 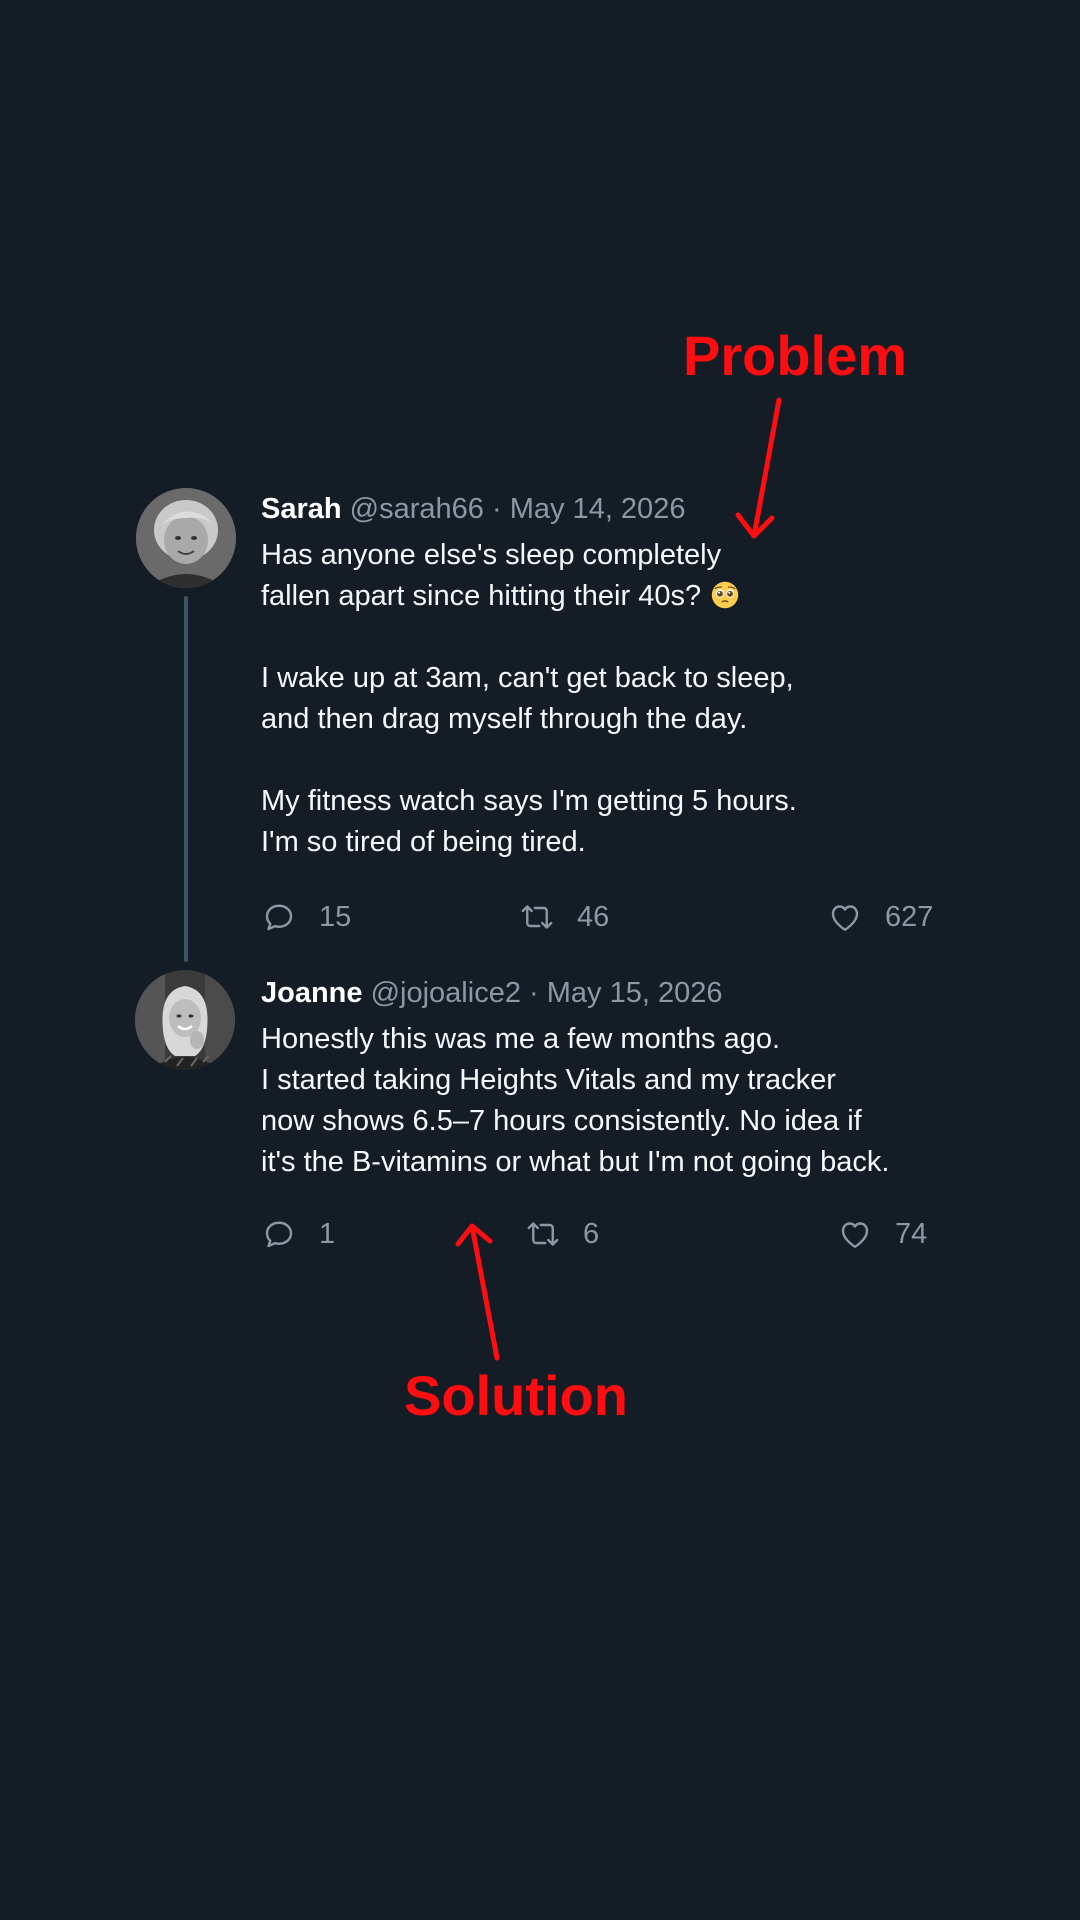 I want to click on author-handle: @sarah66, so click(x=417, y=509).